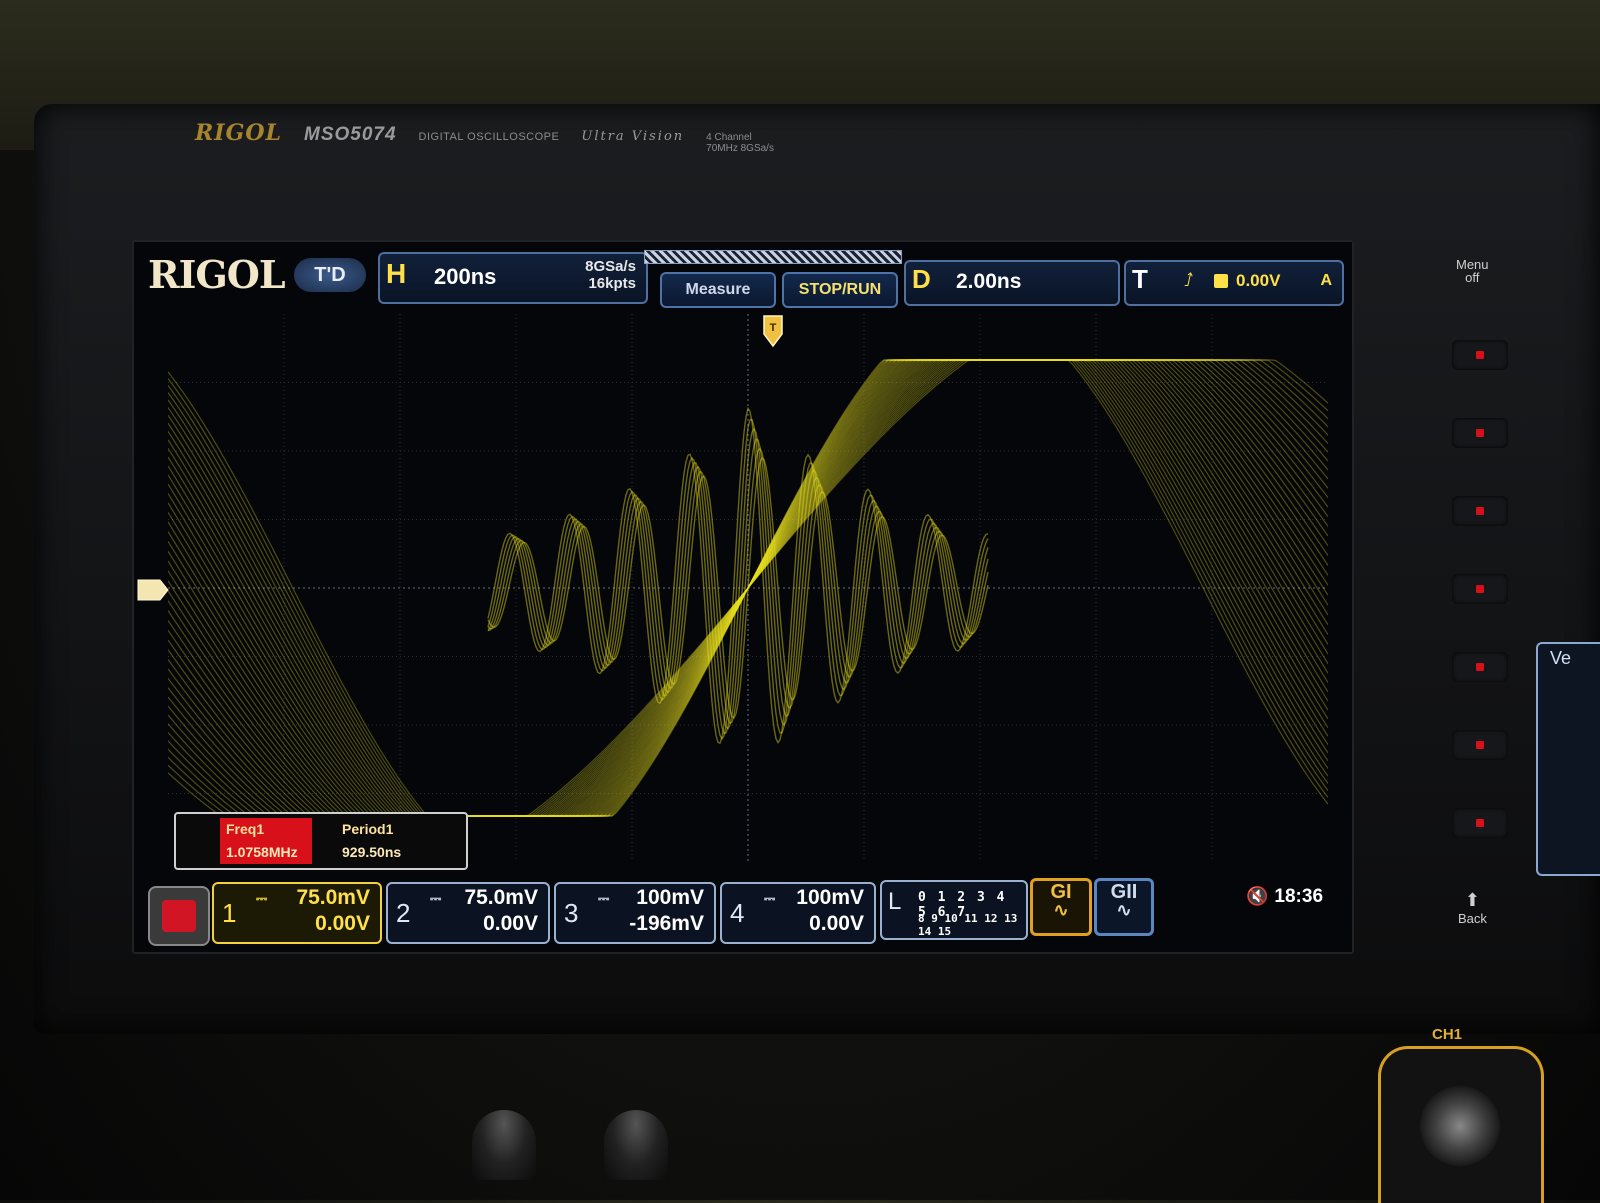 This screenshot has height=1203, width=1600. I want to click on channel-2-offset: 0.00V, so click(510, 923).